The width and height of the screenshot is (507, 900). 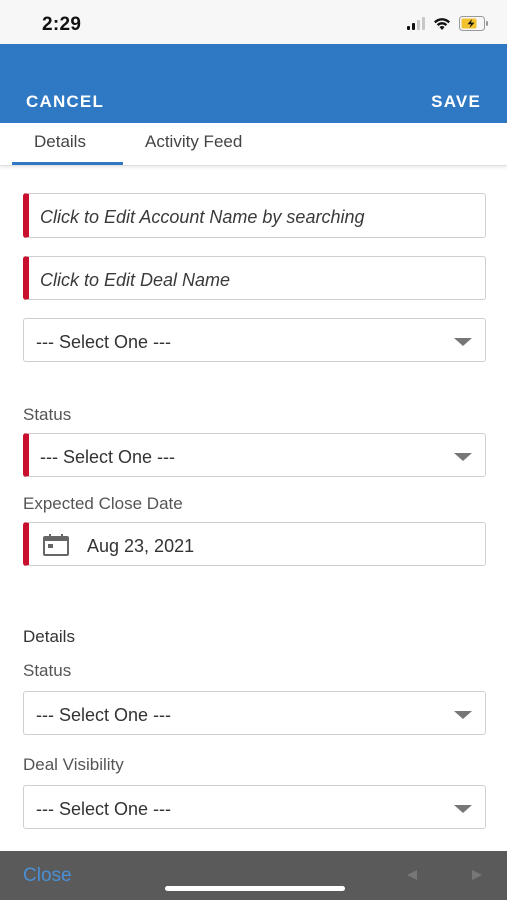 I want to click on account-name-field: Click to Edit Account Name by searching, so click(x=254, y=215).